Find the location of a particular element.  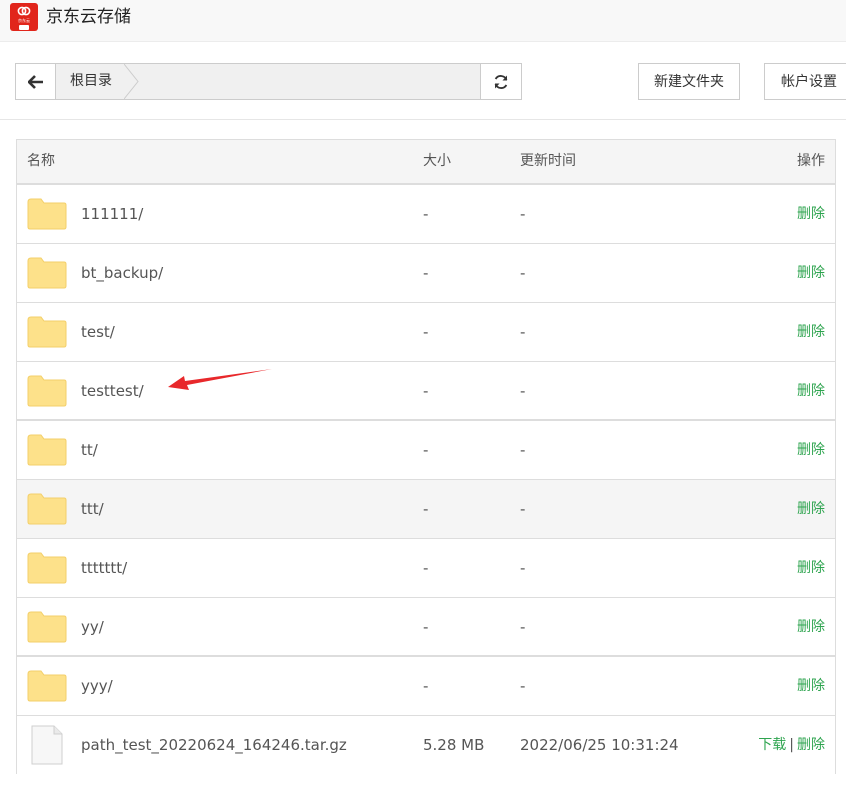

file-name: 111111/ is located at coordinates (112, 214).